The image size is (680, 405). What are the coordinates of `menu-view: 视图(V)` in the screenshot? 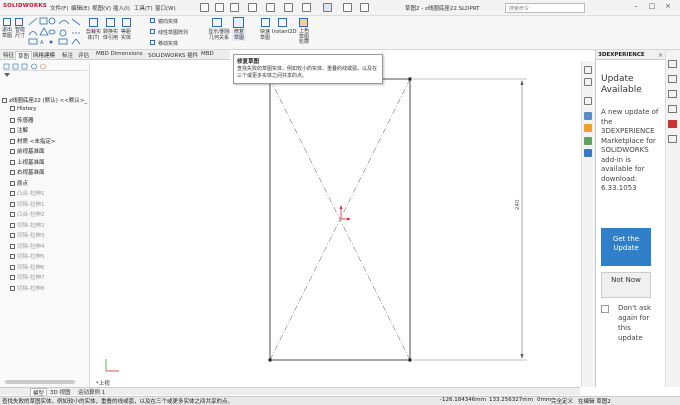 It's located at (101, 8).